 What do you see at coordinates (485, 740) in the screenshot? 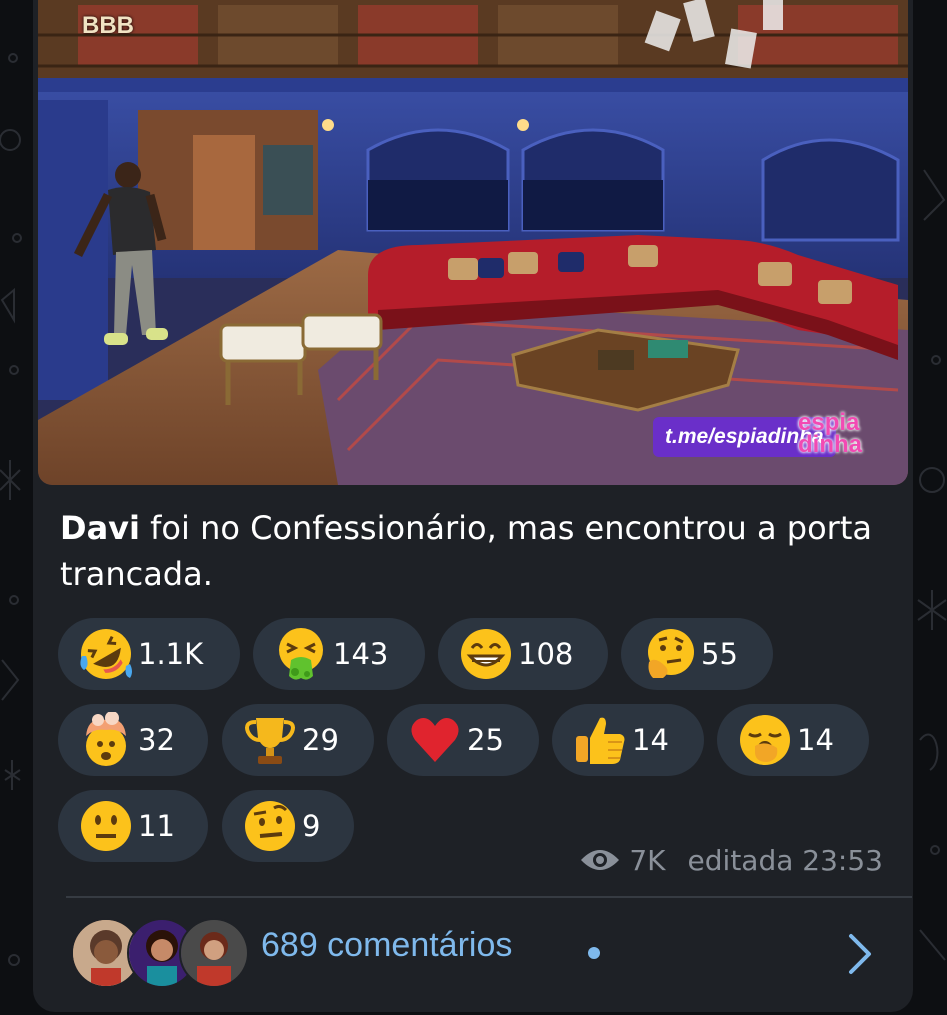
I see `reaction-count: 25` at bounding box center [485, 740].